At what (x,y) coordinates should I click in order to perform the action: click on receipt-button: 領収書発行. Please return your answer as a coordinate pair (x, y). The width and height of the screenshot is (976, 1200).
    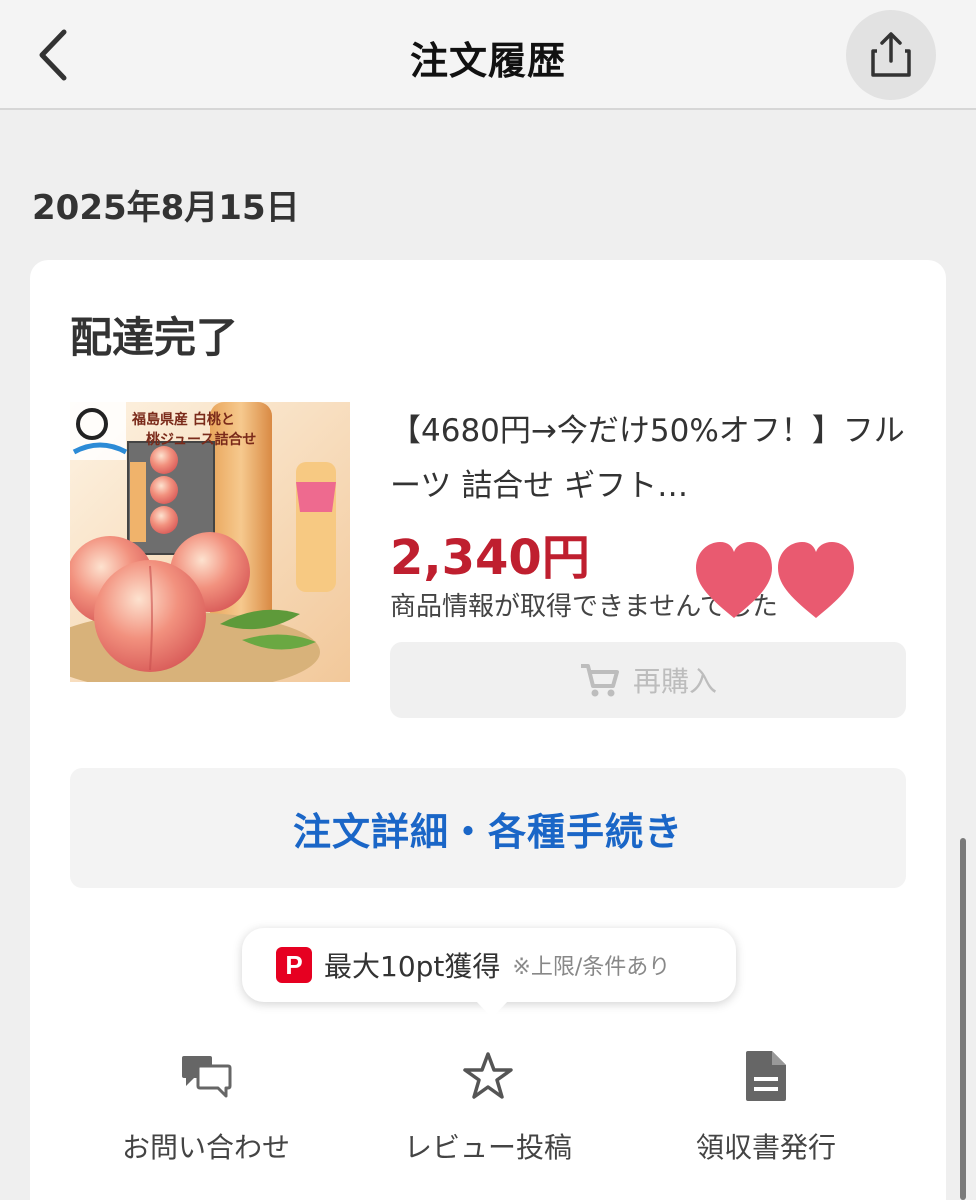
    Looking at the image, I should click on (766, 1101).